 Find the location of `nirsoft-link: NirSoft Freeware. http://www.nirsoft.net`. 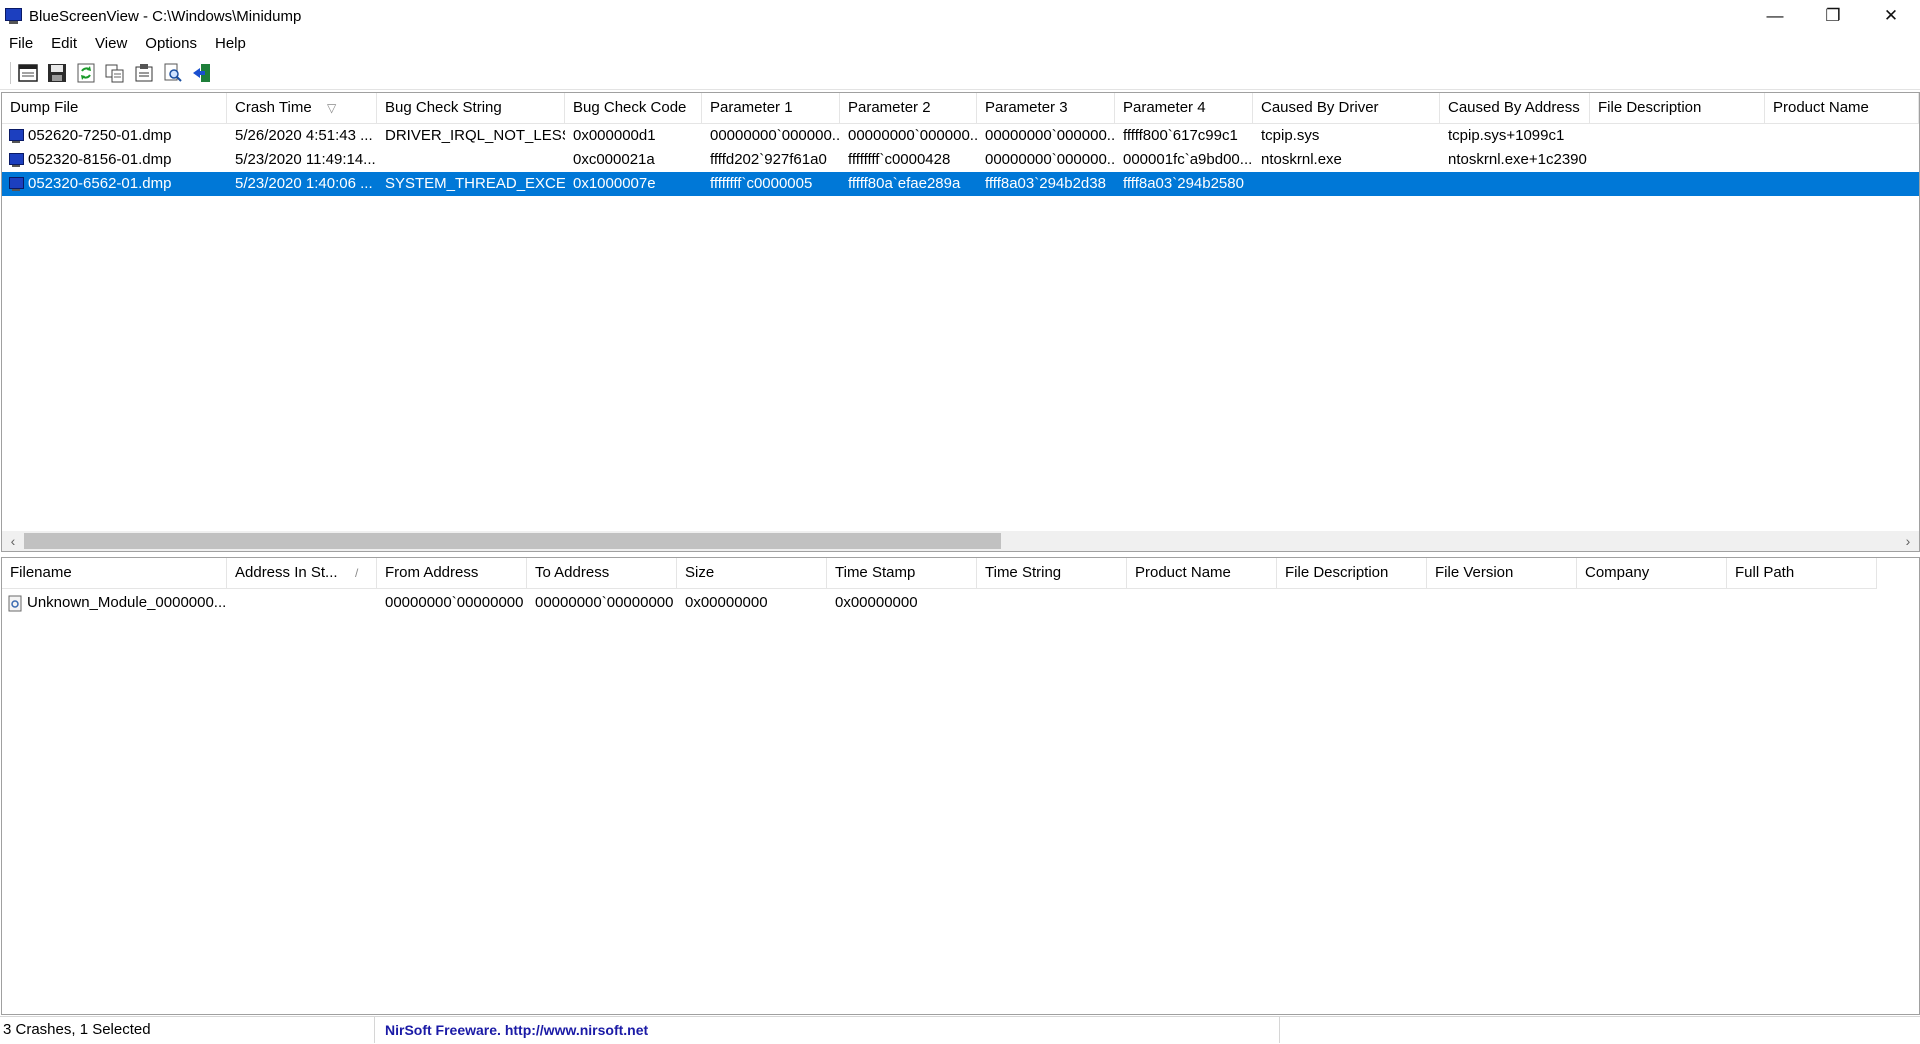

nirsoft-link: NirSoft Freeware. http://www.nirsoft.net is located at coordinates (827, 1030).